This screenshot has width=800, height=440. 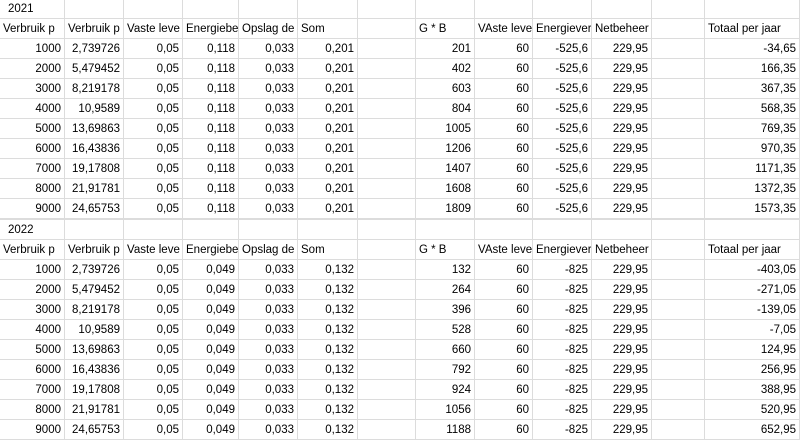 I want to click on table-cell: 24,65753, so click(x=94, y=430).